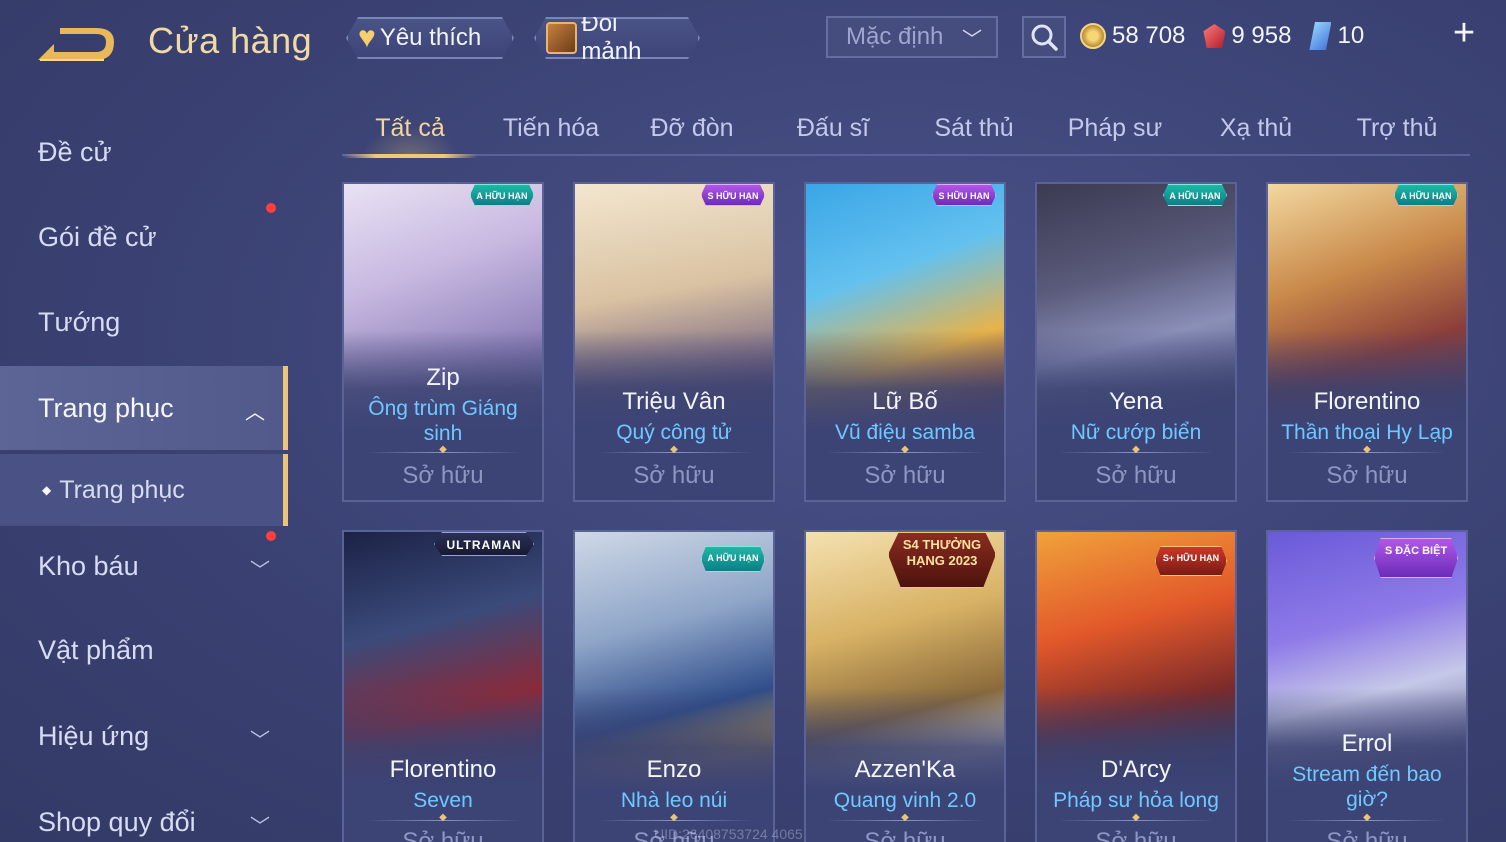 The image size is (1506, 842). What do you see at coordinates (443, 342) in the screenshot?
I see `skin-card: A HỮU HẠN Zip Ông trùm Giáng sinh Sở hữu` at bounding box center [443, 342].